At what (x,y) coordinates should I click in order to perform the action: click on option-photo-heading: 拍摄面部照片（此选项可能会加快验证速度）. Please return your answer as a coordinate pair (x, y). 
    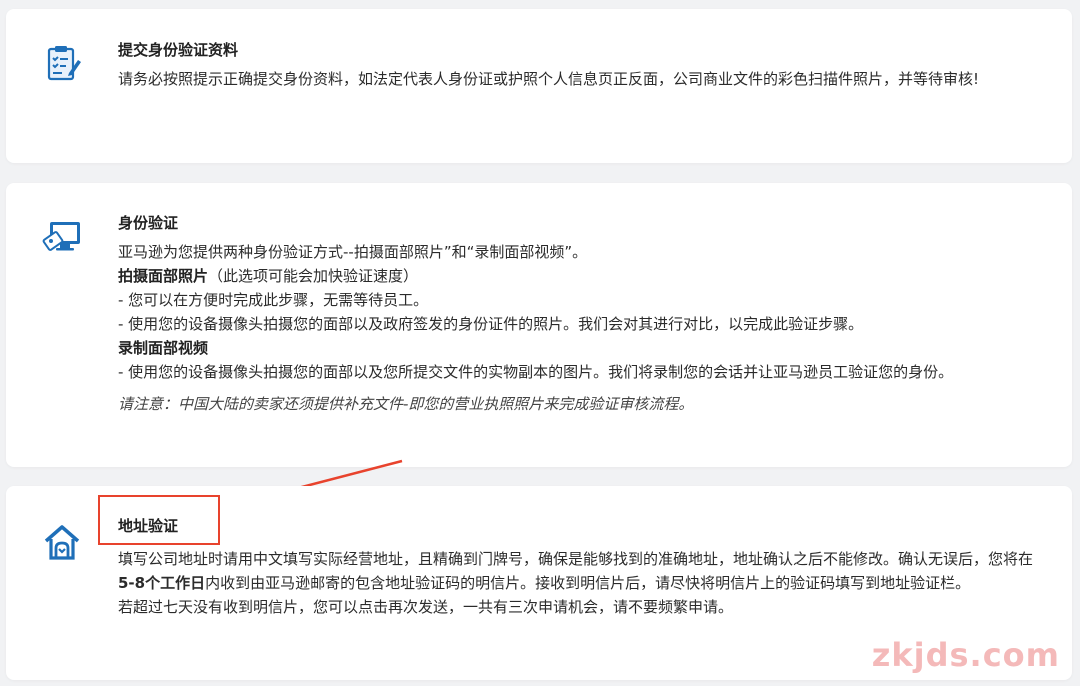
    Looking at the image, I should click on (580, 276).